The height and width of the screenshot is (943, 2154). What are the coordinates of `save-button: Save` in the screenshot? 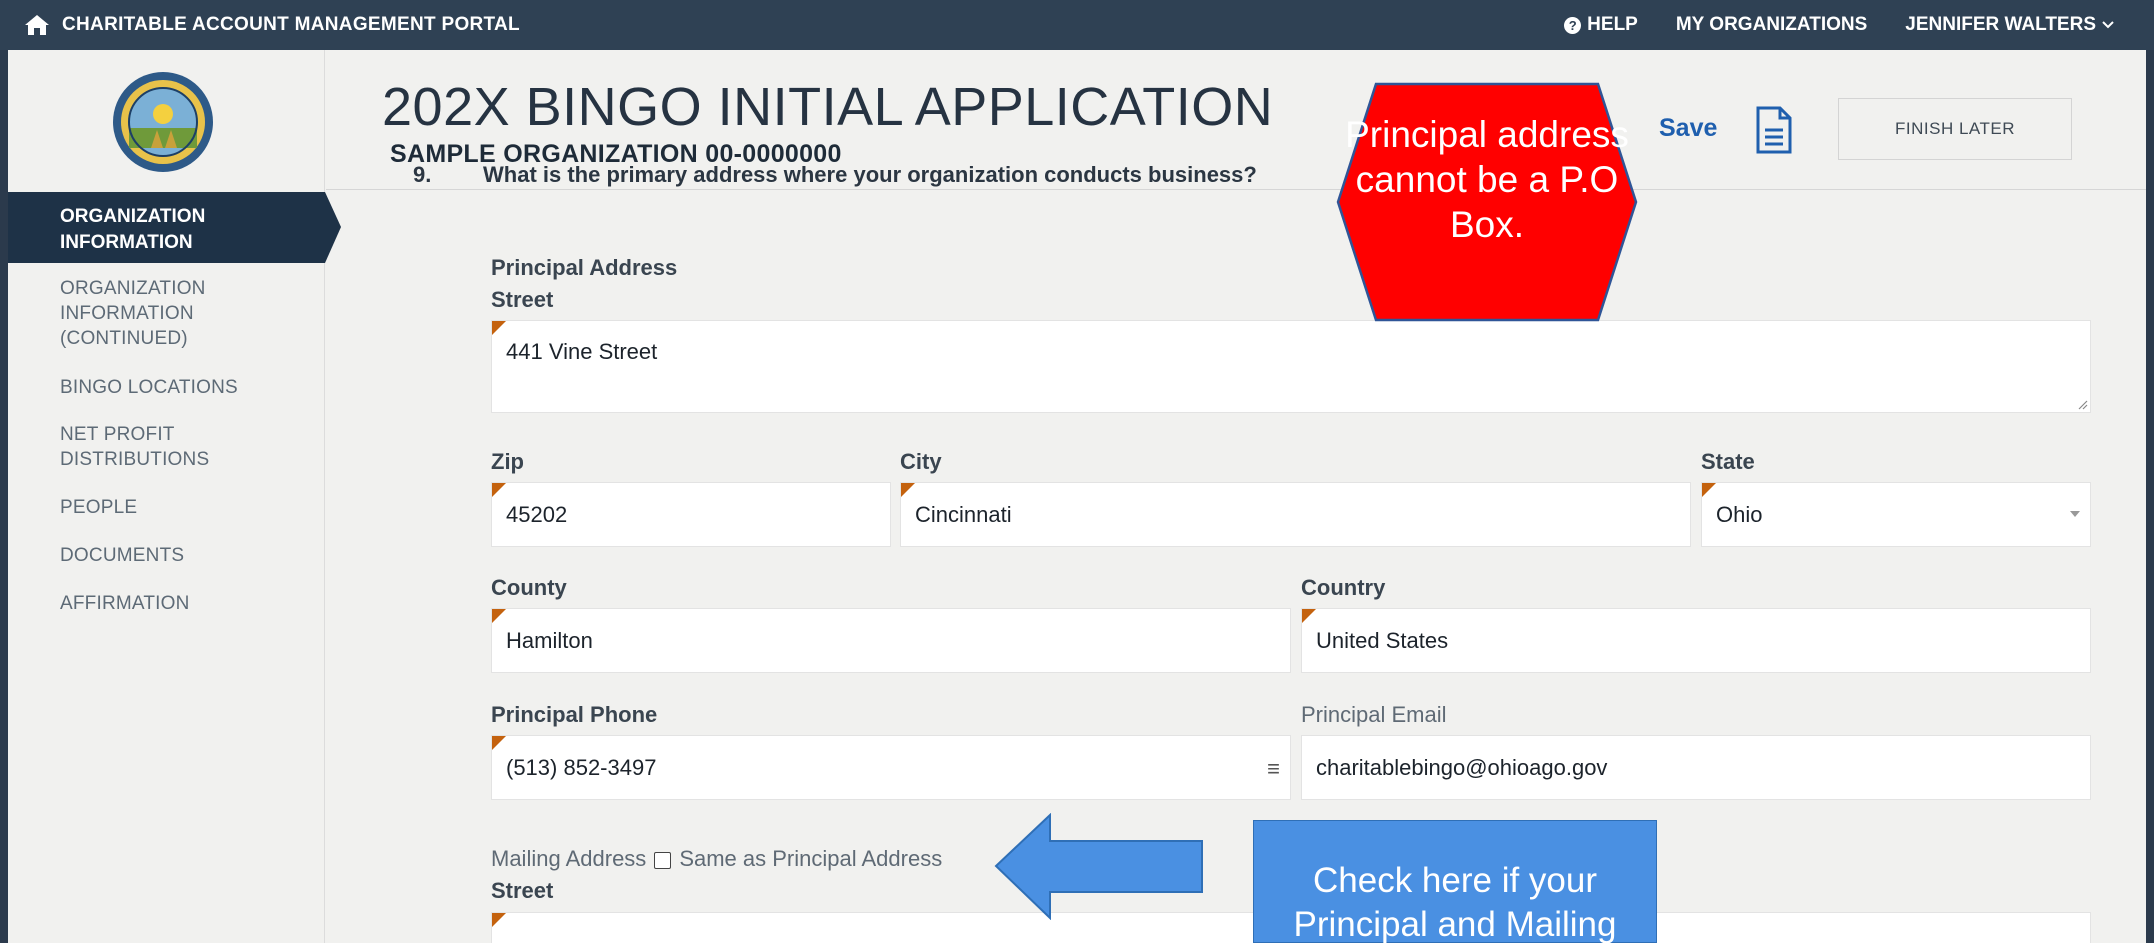 It's located at (1688, 128).